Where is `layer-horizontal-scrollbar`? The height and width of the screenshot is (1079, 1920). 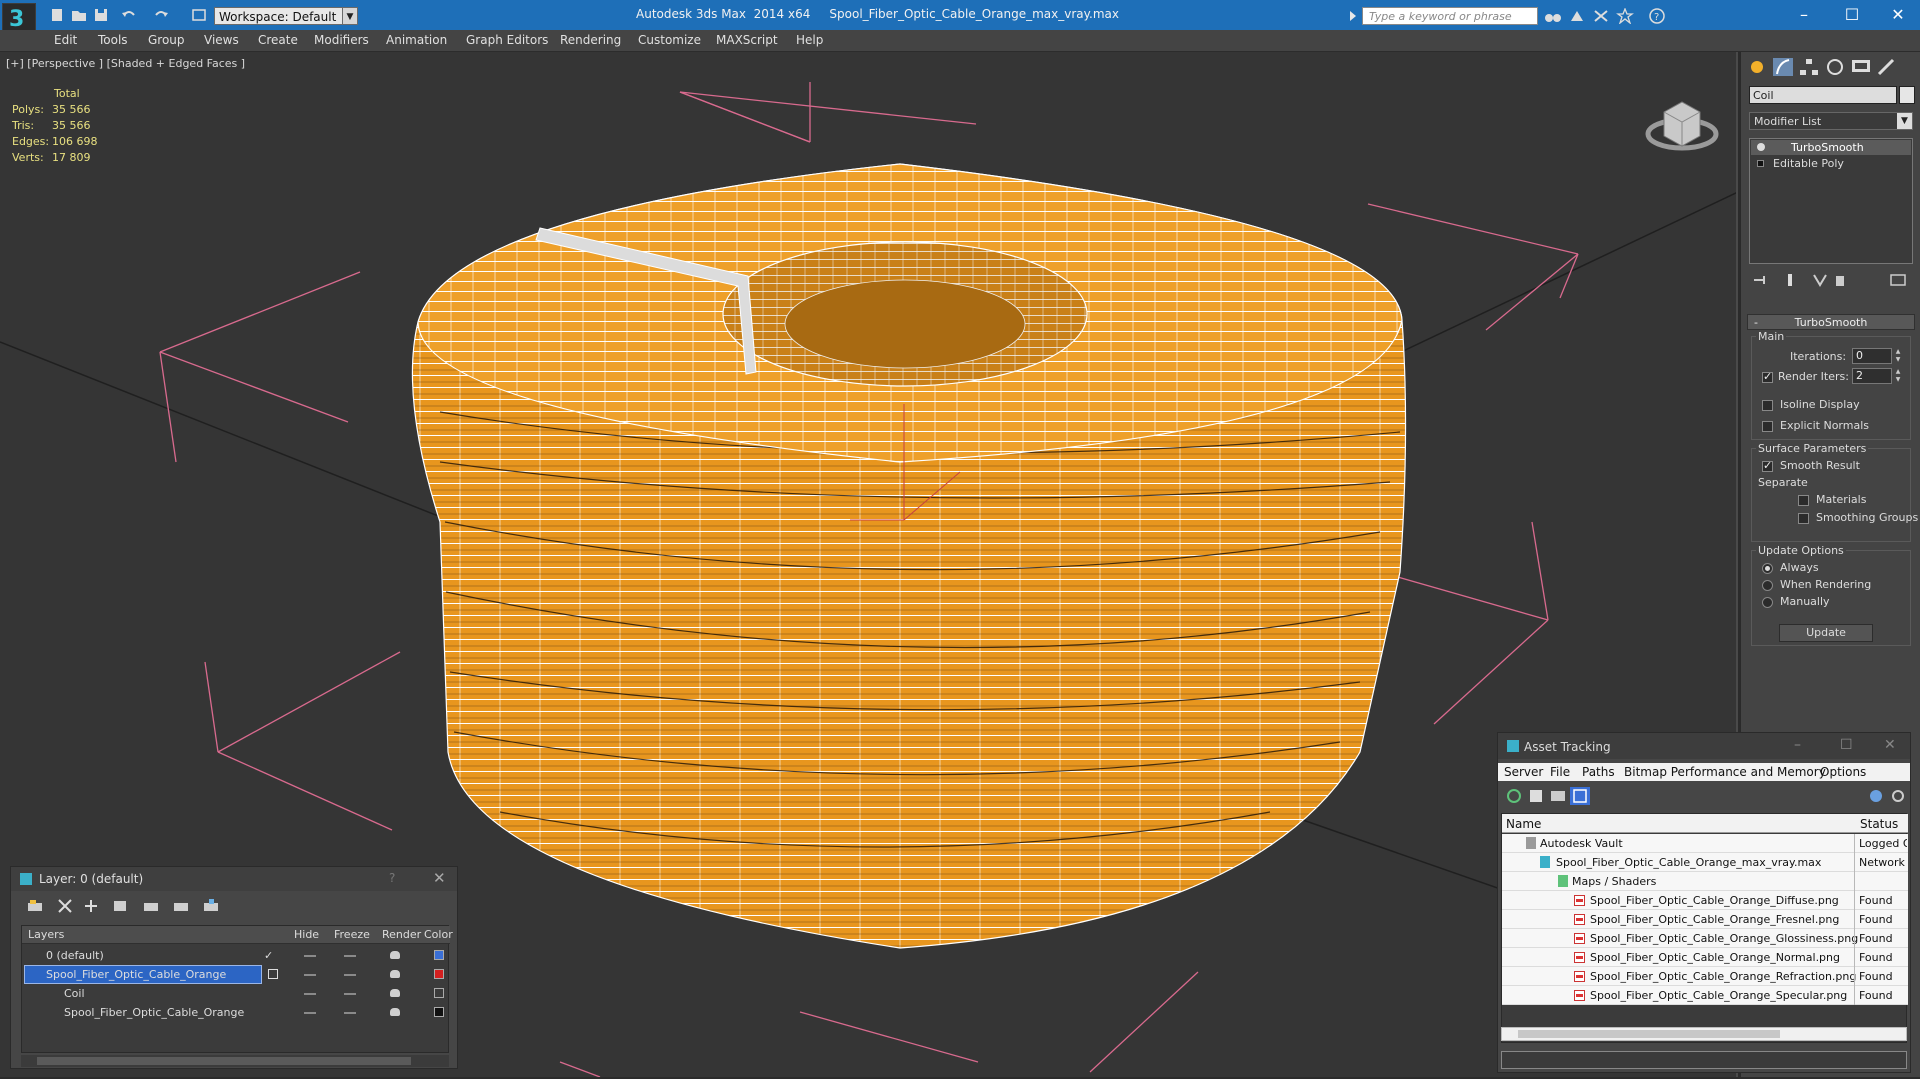
layer-horizontal-scrollbar is located at coordinates (235, 1061).